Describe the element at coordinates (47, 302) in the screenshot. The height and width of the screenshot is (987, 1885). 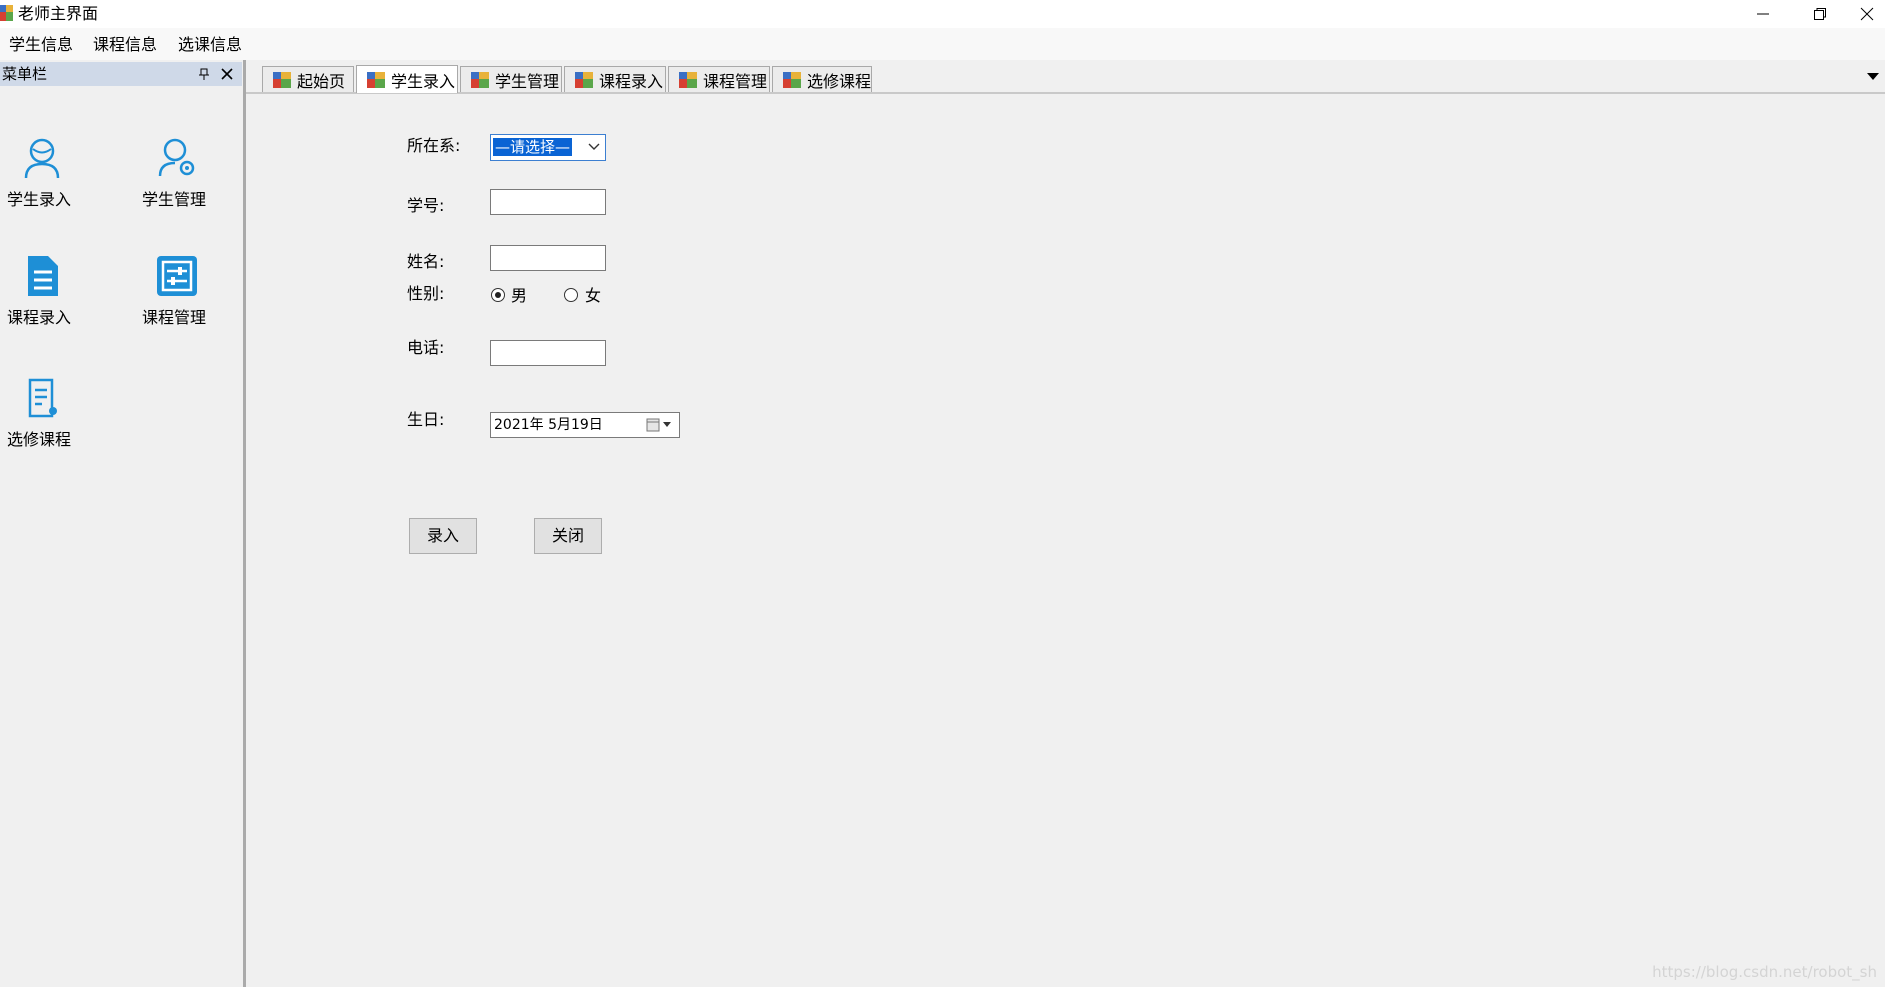
I see `nav-course-entry: 课程录入` at that location.